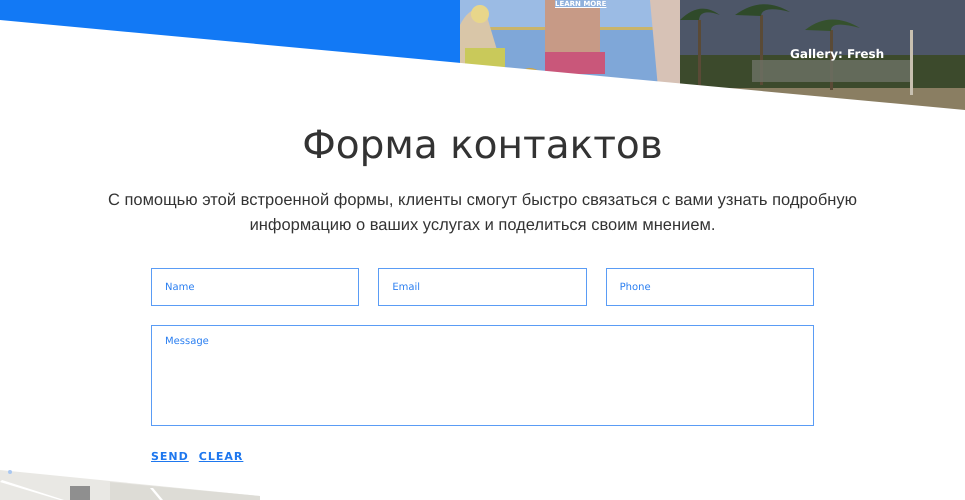 The width and height of the screenshot is (965, 500). Describe the element at coordinates (837, 54) in the screenshot. I see `gallery-caption: Gallery: Fresh` at that location.